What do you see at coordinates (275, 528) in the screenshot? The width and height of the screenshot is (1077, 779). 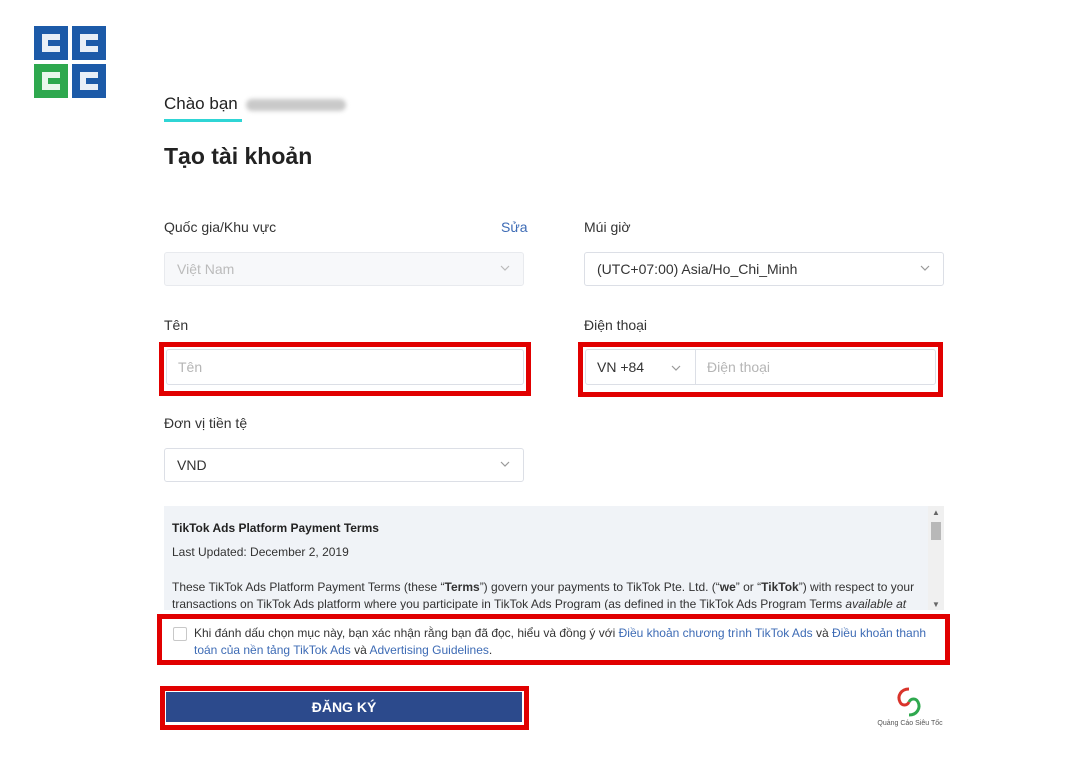 I see `terms-title: TikTok Ads Platform Payment Terms` at bounding box center [275, 528].